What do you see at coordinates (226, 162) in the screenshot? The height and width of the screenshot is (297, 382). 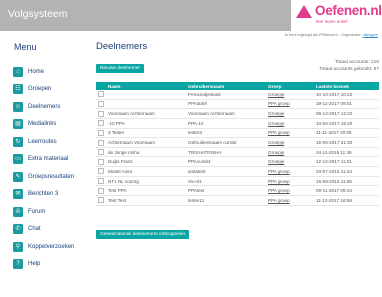 I see `username: PPAcursist` at bounding box center [226, 162].